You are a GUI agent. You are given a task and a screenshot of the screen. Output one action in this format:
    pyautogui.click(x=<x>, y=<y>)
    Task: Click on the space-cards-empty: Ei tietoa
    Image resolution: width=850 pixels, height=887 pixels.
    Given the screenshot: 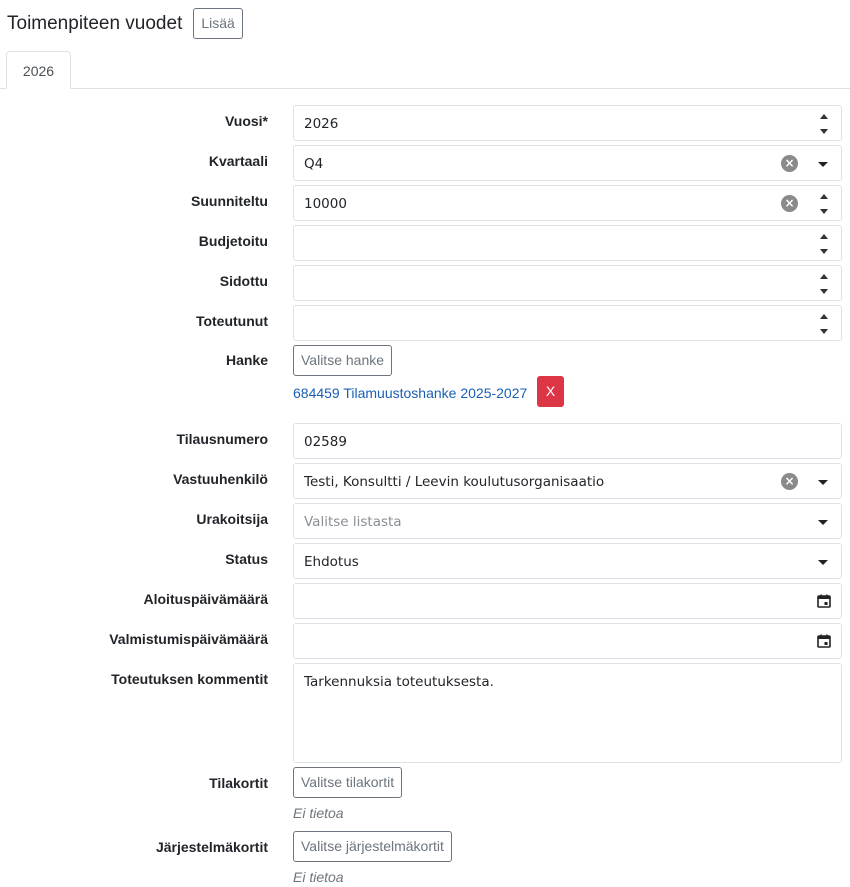 What is the action you would take?
    pyautogui.click(x=318, y=813)
    